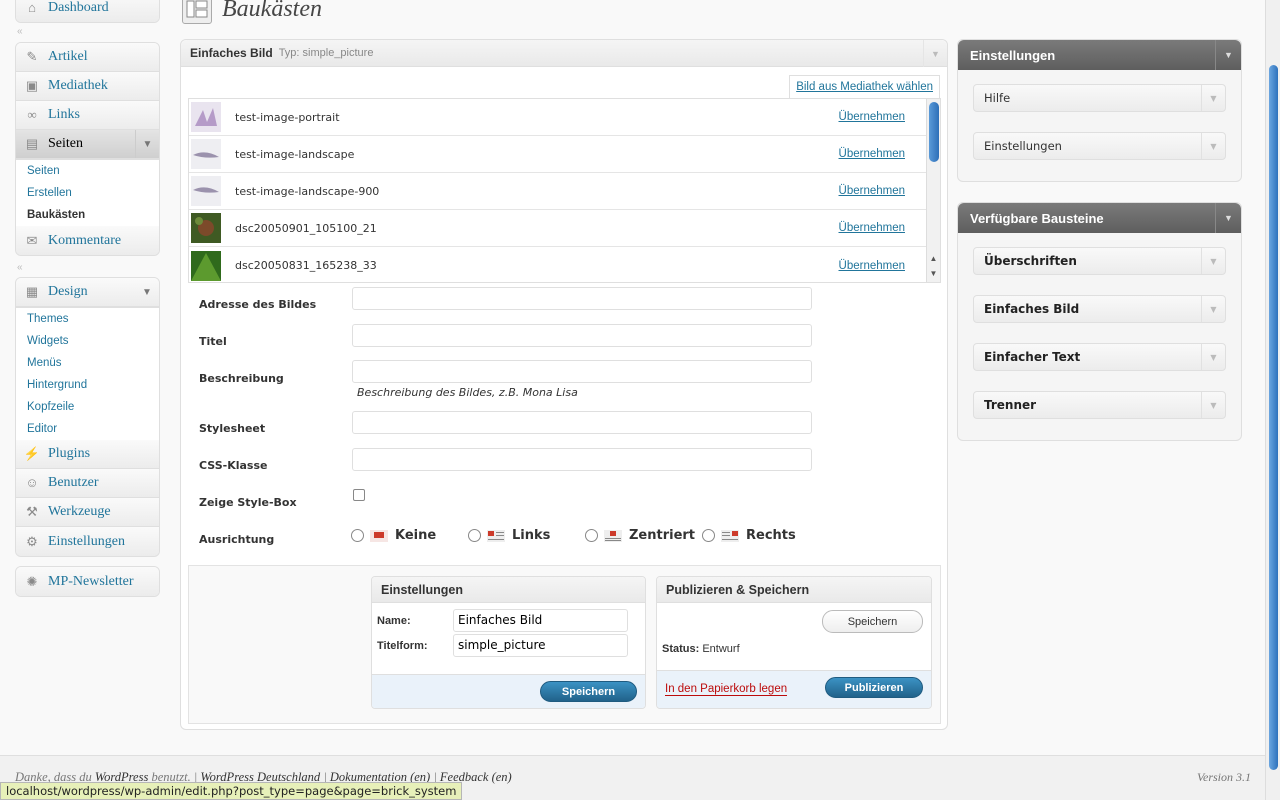 The width and height of the screenshot is (1280, 800). Describe the element at coordinates (564, 264) in the screenshot. I see `media-list-item: dsc20050831_165238_33 Übernehmen` at that location.